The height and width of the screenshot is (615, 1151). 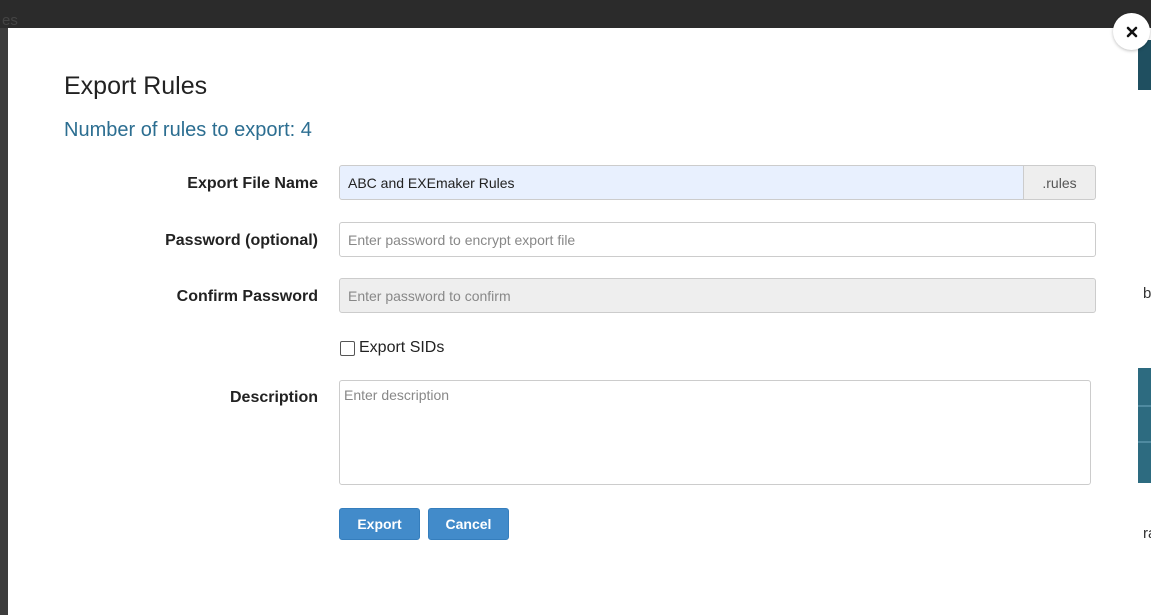 I want to click on export-sids-row: Export SIDs, so click(x=391, y=348).